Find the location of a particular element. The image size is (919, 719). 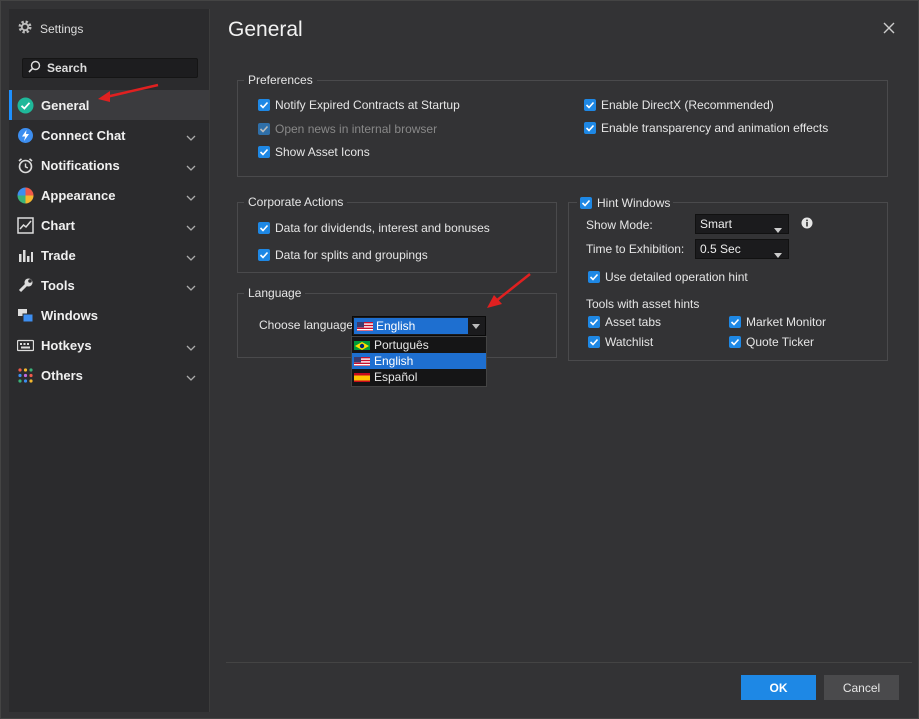

close-icon is located at coordinates (889, 28).